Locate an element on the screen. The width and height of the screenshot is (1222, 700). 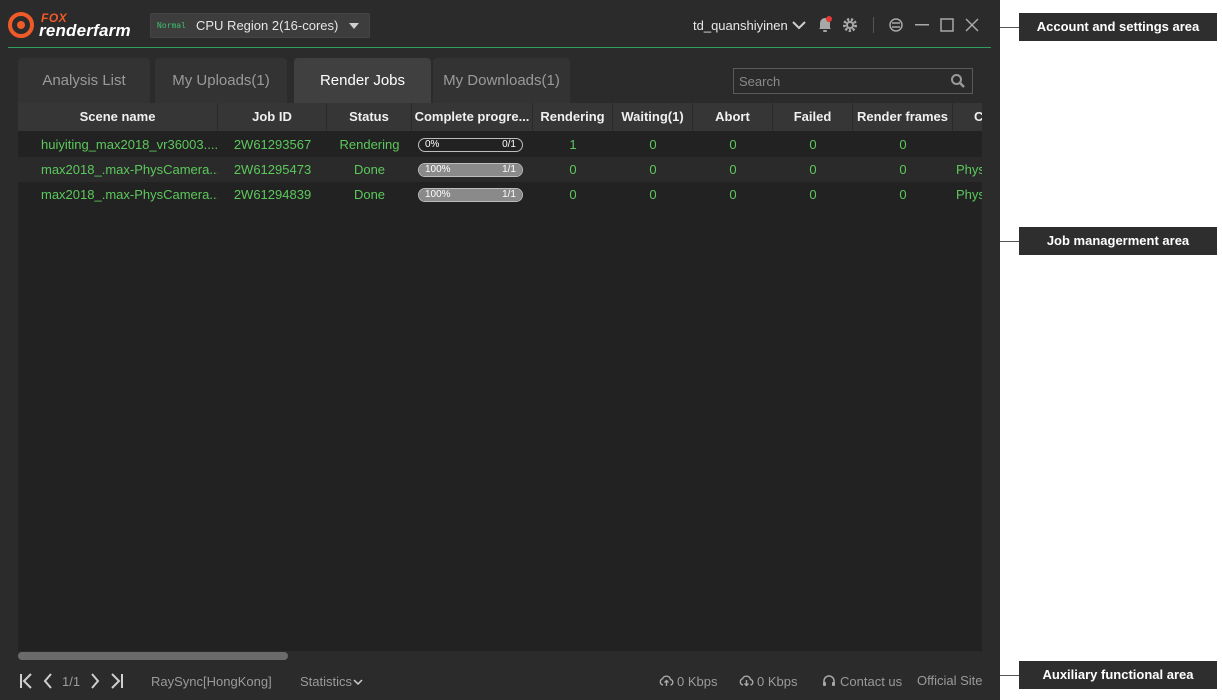
close-icon is located at coordinates (972, 25).